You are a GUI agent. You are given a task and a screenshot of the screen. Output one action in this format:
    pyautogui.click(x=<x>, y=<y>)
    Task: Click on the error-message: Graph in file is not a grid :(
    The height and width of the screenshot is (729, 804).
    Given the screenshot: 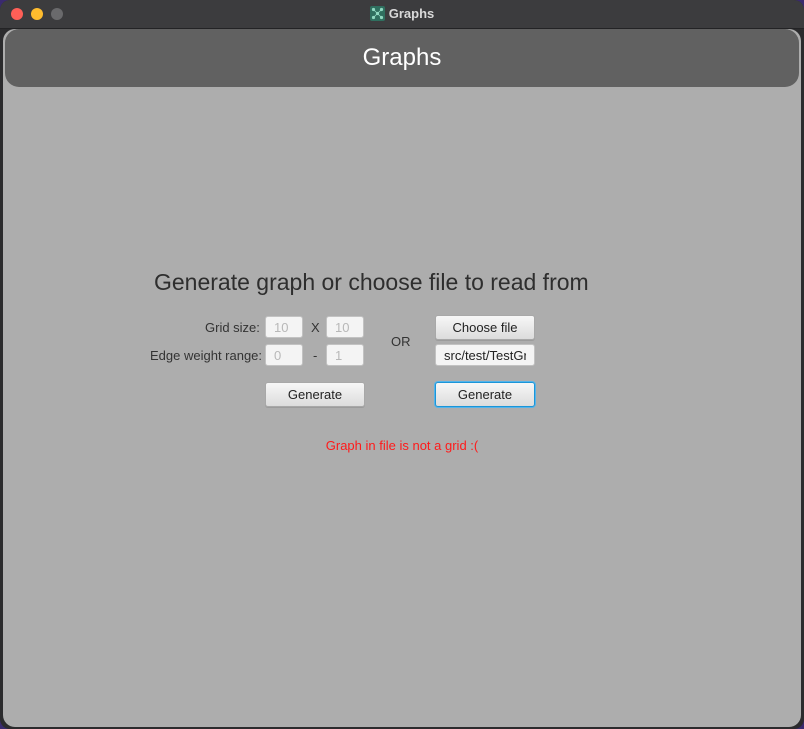 What is the action you would take?
    pyautogui.click(x=402, y=445)
    